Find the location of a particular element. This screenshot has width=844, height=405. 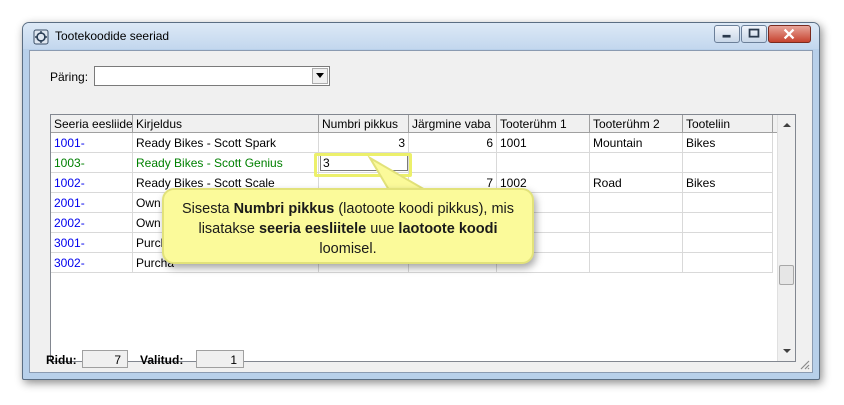

status-bar: Ridu: 7 Valitud: 1 is located at coordinates (421, 360).